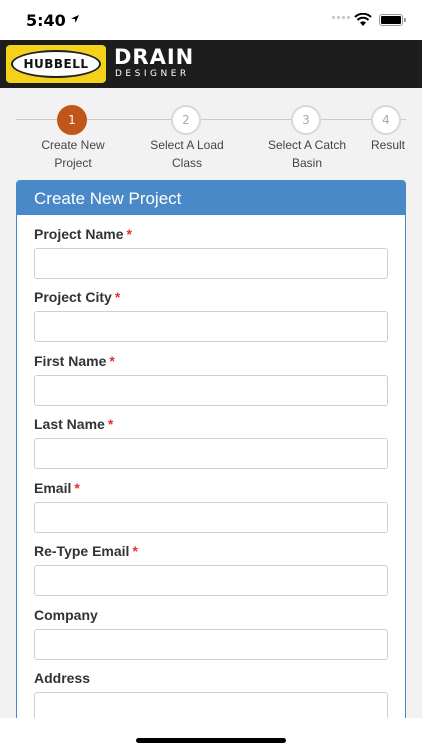  What do you see at coordinates (186, 120) in the screenshot?
I see `step-2-circle: 2` at bounding box center [186, 120].